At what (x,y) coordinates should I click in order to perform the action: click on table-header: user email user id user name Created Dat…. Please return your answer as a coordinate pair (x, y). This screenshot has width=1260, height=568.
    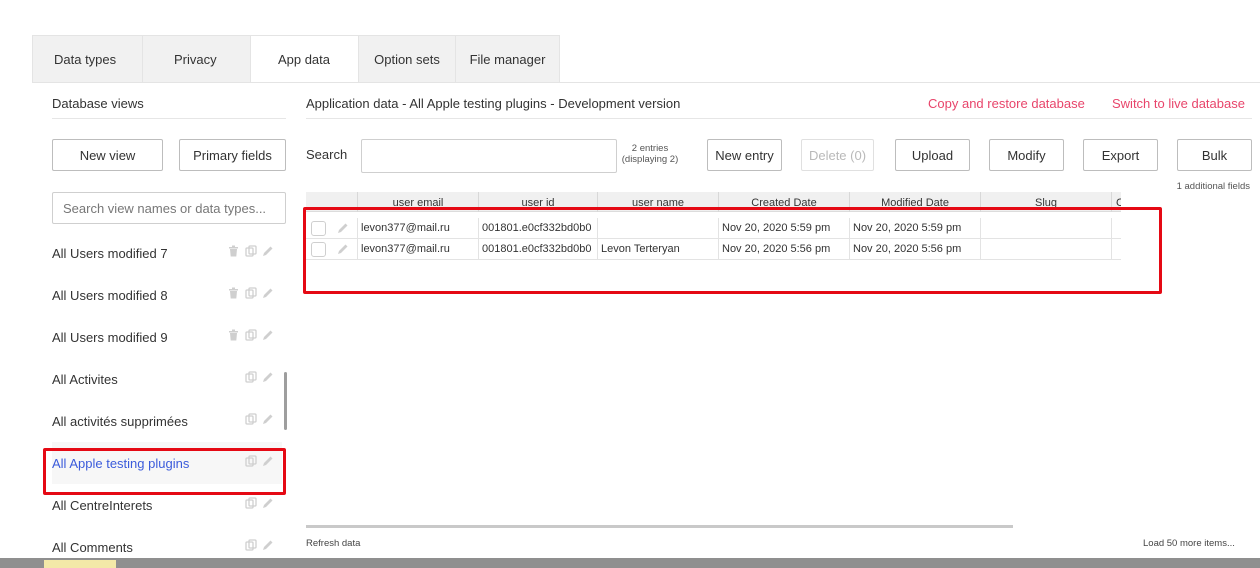
    Looking at the image, I should click on (713, 202).